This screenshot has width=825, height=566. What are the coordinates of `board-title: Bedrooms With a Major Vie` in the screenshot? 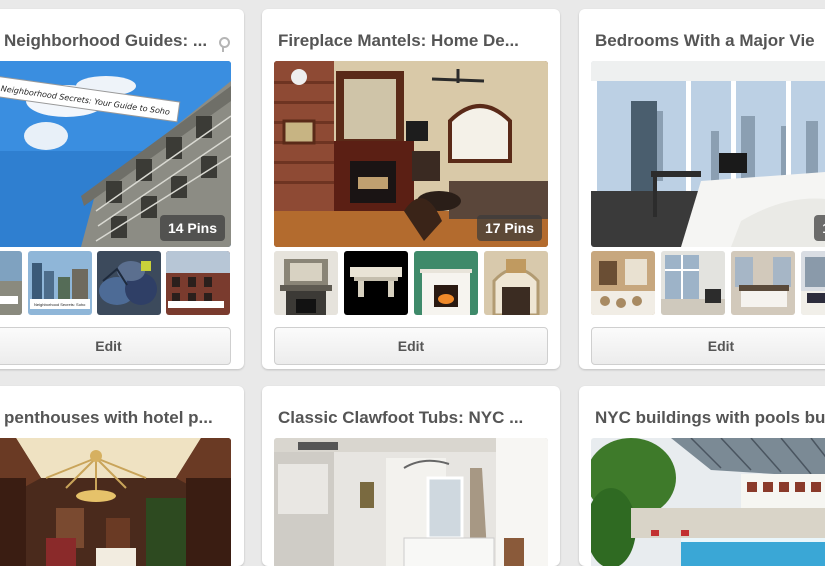 It's located at (710, 41).